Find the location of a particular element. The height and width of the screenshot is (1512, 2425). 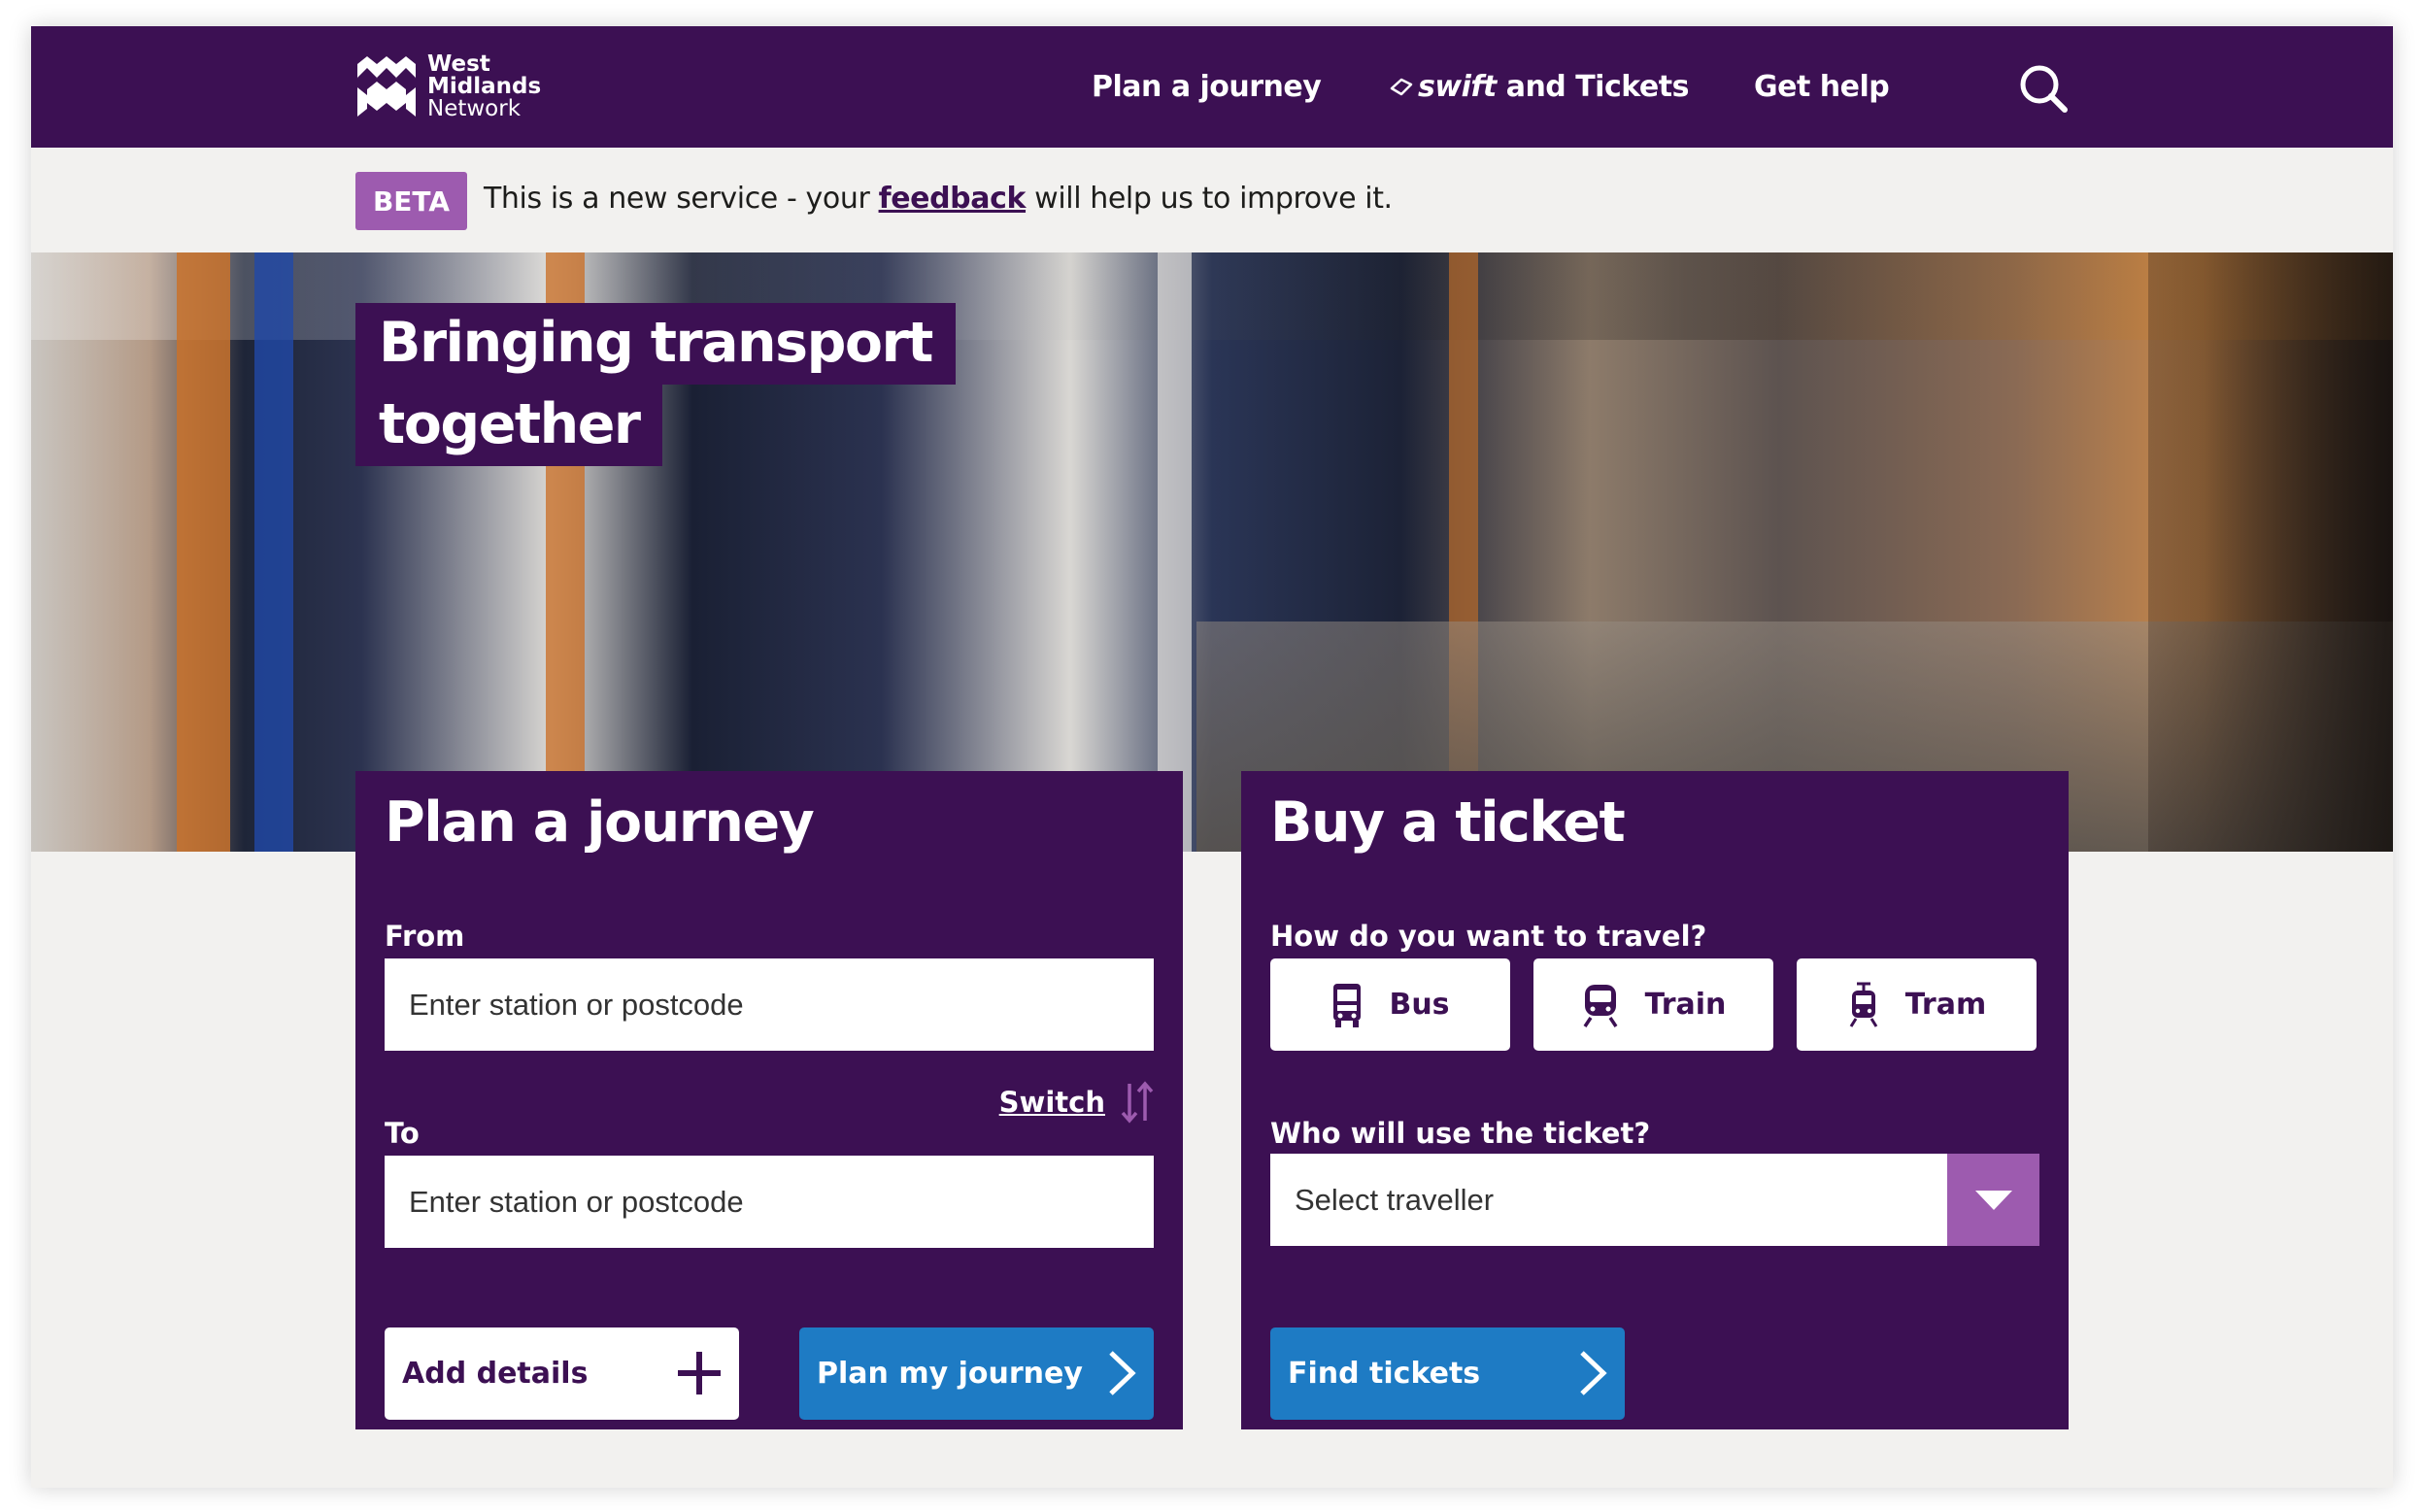

hero-title: Bringing transport together is located at coordinates (656, 384).